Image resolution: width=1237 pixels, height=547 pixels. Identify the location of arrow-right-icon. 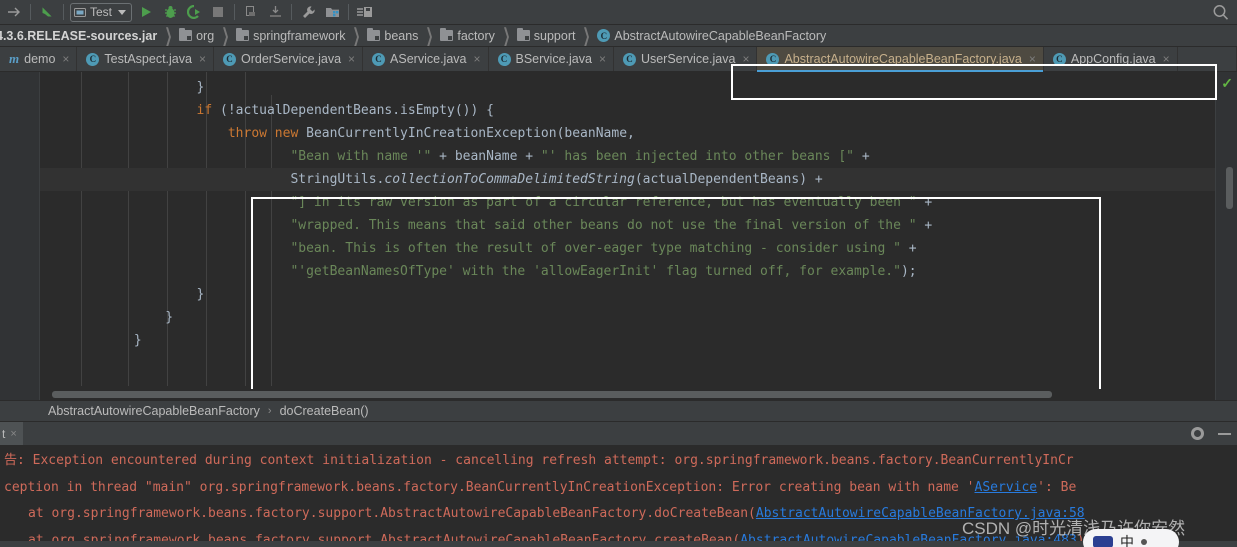
(14, 12).